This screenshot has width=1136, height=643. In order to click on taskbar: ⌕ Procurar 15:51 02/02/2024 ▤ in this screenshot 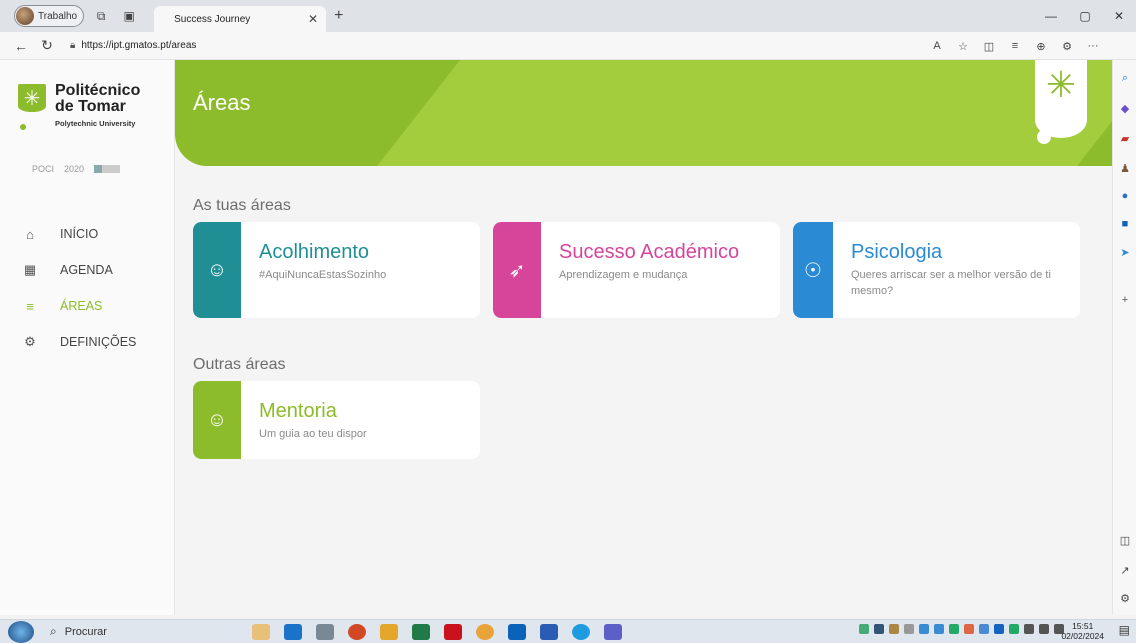, I will do `click(568, 631)`.